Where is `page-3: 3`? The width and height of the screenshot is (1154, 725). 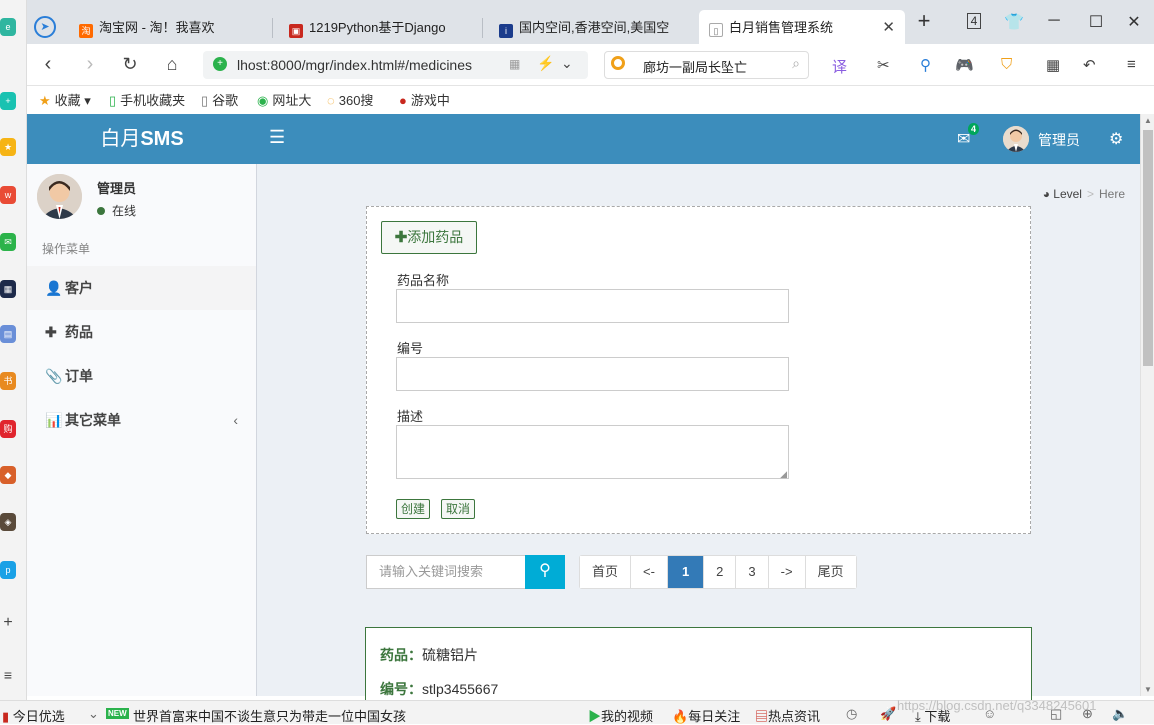 page-3: 3 is located at coordinates (752, 572).